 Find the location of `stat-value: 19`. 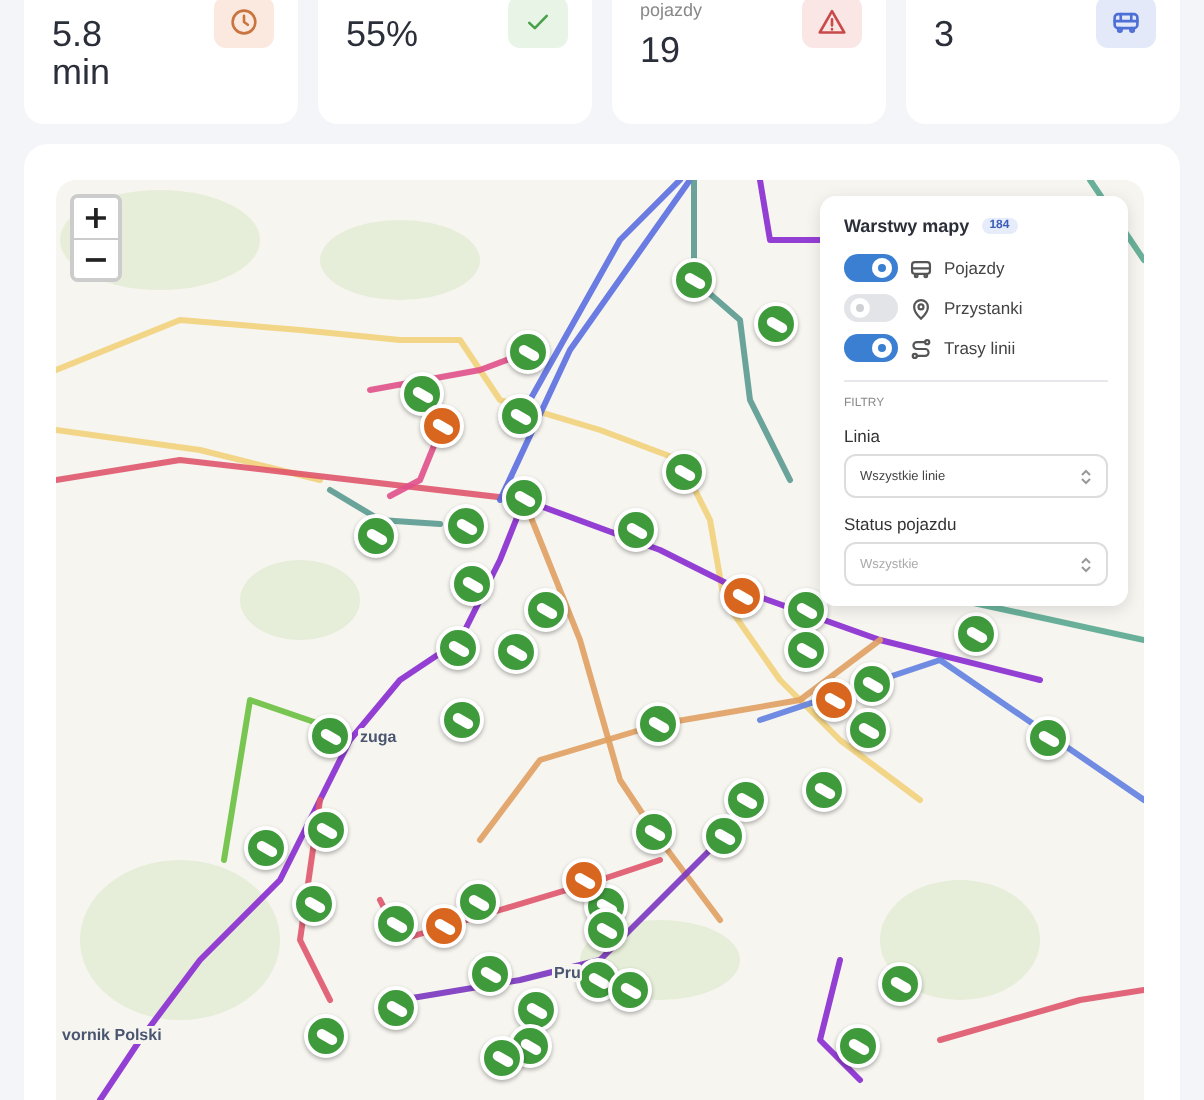

stat-value: 19 is located at coordinates (661, 51).